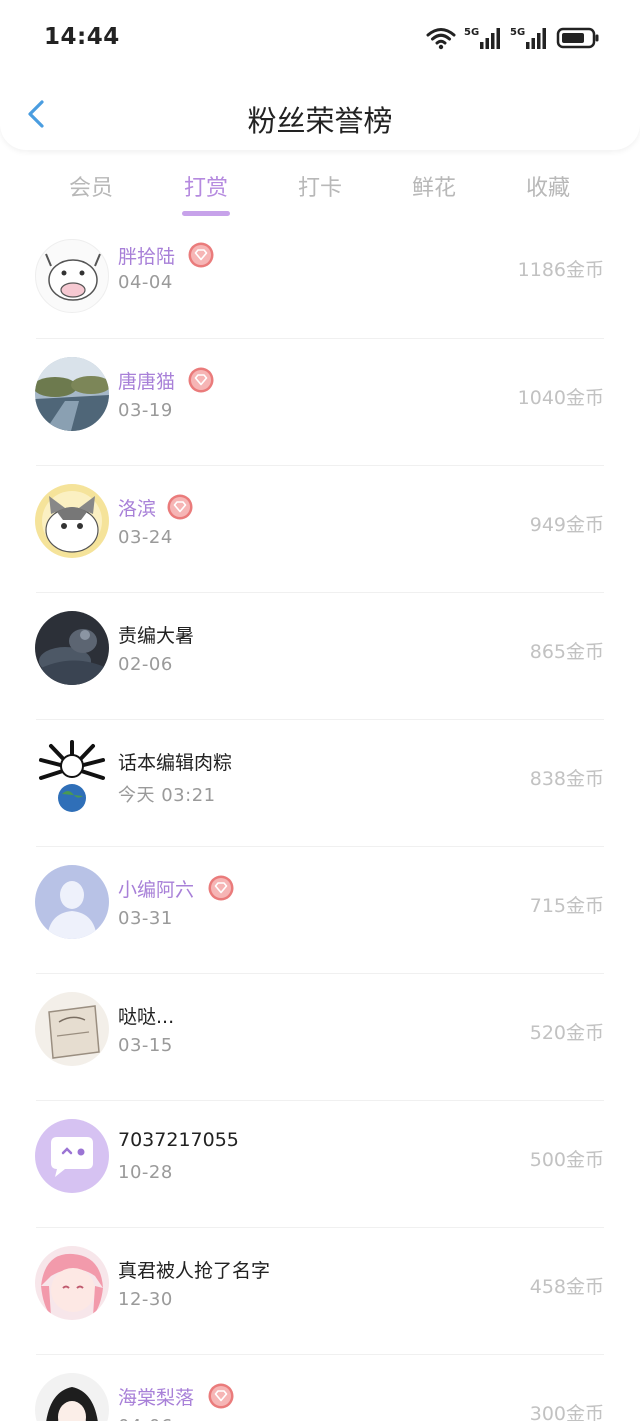 This screenshot has height=1421, width=640. Describe the element at coordinates (91, 186) in the screenshot. I see `tab-members: 会员` at that location.